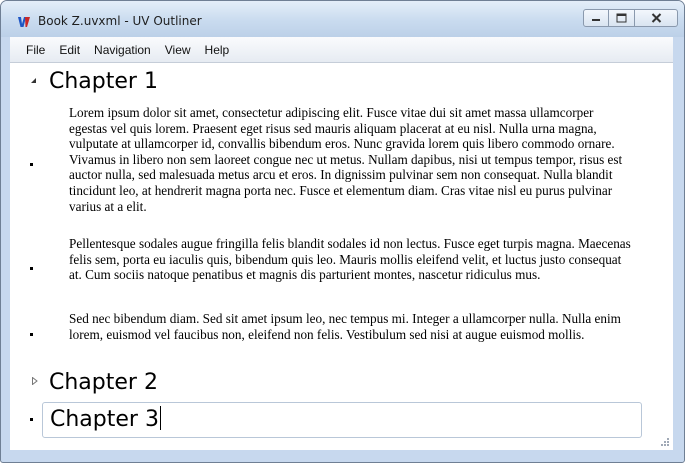 The image size is (685, 463). I want to click on resize-grip-icon, so click(664, 441).